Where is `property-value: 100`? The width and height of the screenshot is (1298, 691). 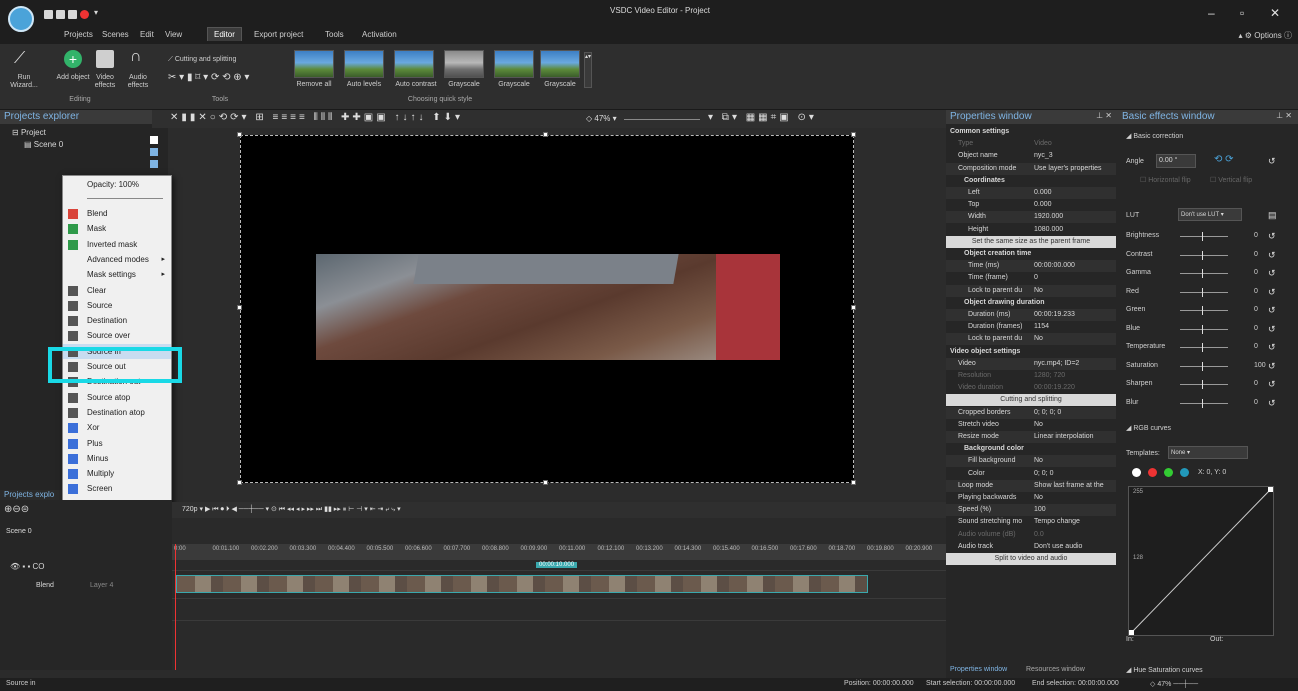 property-value: 100 is located at coordinates (1074, 510).